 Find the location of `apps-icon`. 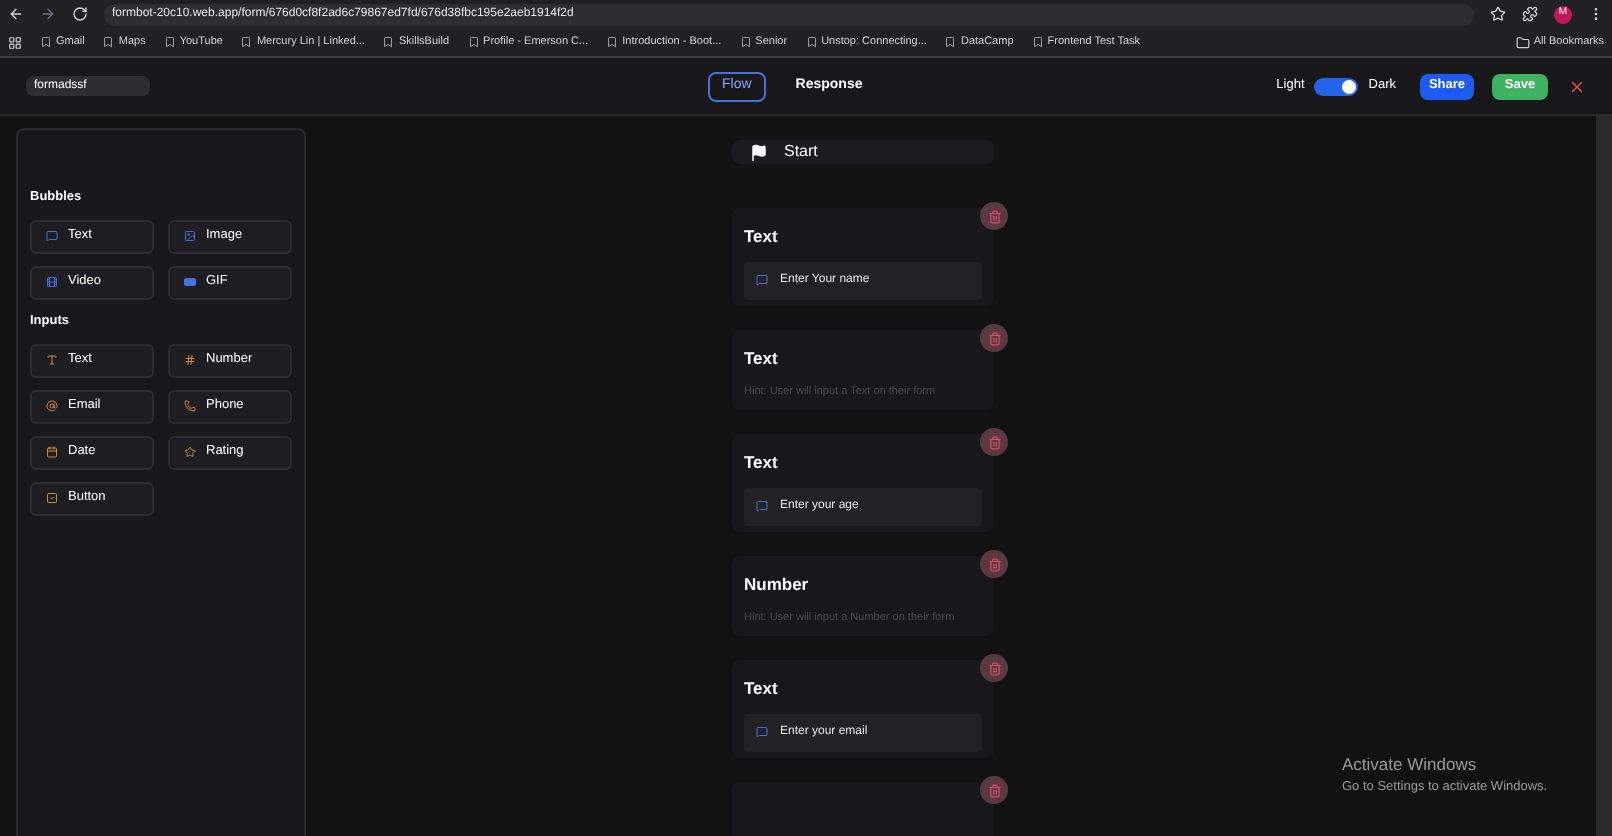

apps-icon is located at coordinates (15, 42).